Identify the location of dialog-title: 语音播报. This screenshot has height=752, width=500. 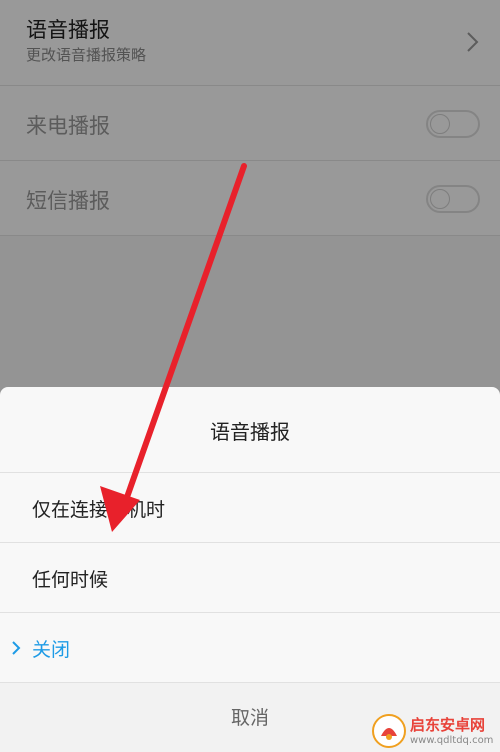
(250, 430).